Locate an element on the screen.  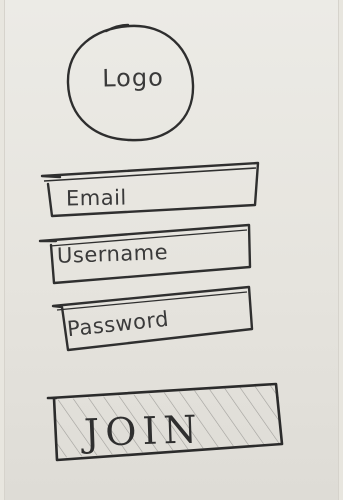
email-placeholder: Email is located at coordinates (96, 198).